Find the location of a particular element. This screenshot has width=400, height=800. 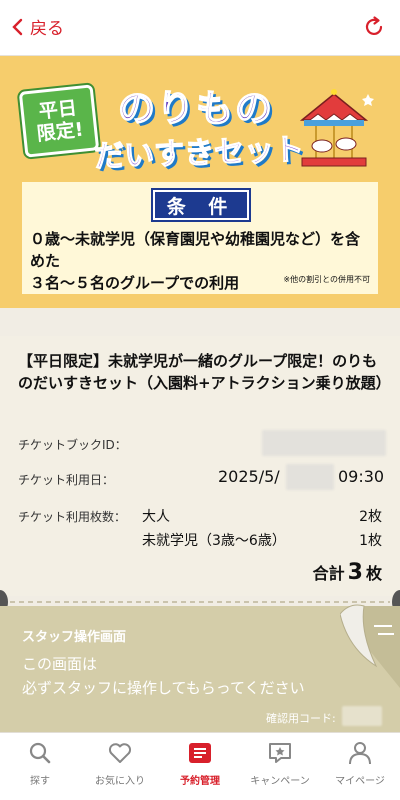

ticket-count-adult-value: 2枚 is located at coordinates (370, 517).